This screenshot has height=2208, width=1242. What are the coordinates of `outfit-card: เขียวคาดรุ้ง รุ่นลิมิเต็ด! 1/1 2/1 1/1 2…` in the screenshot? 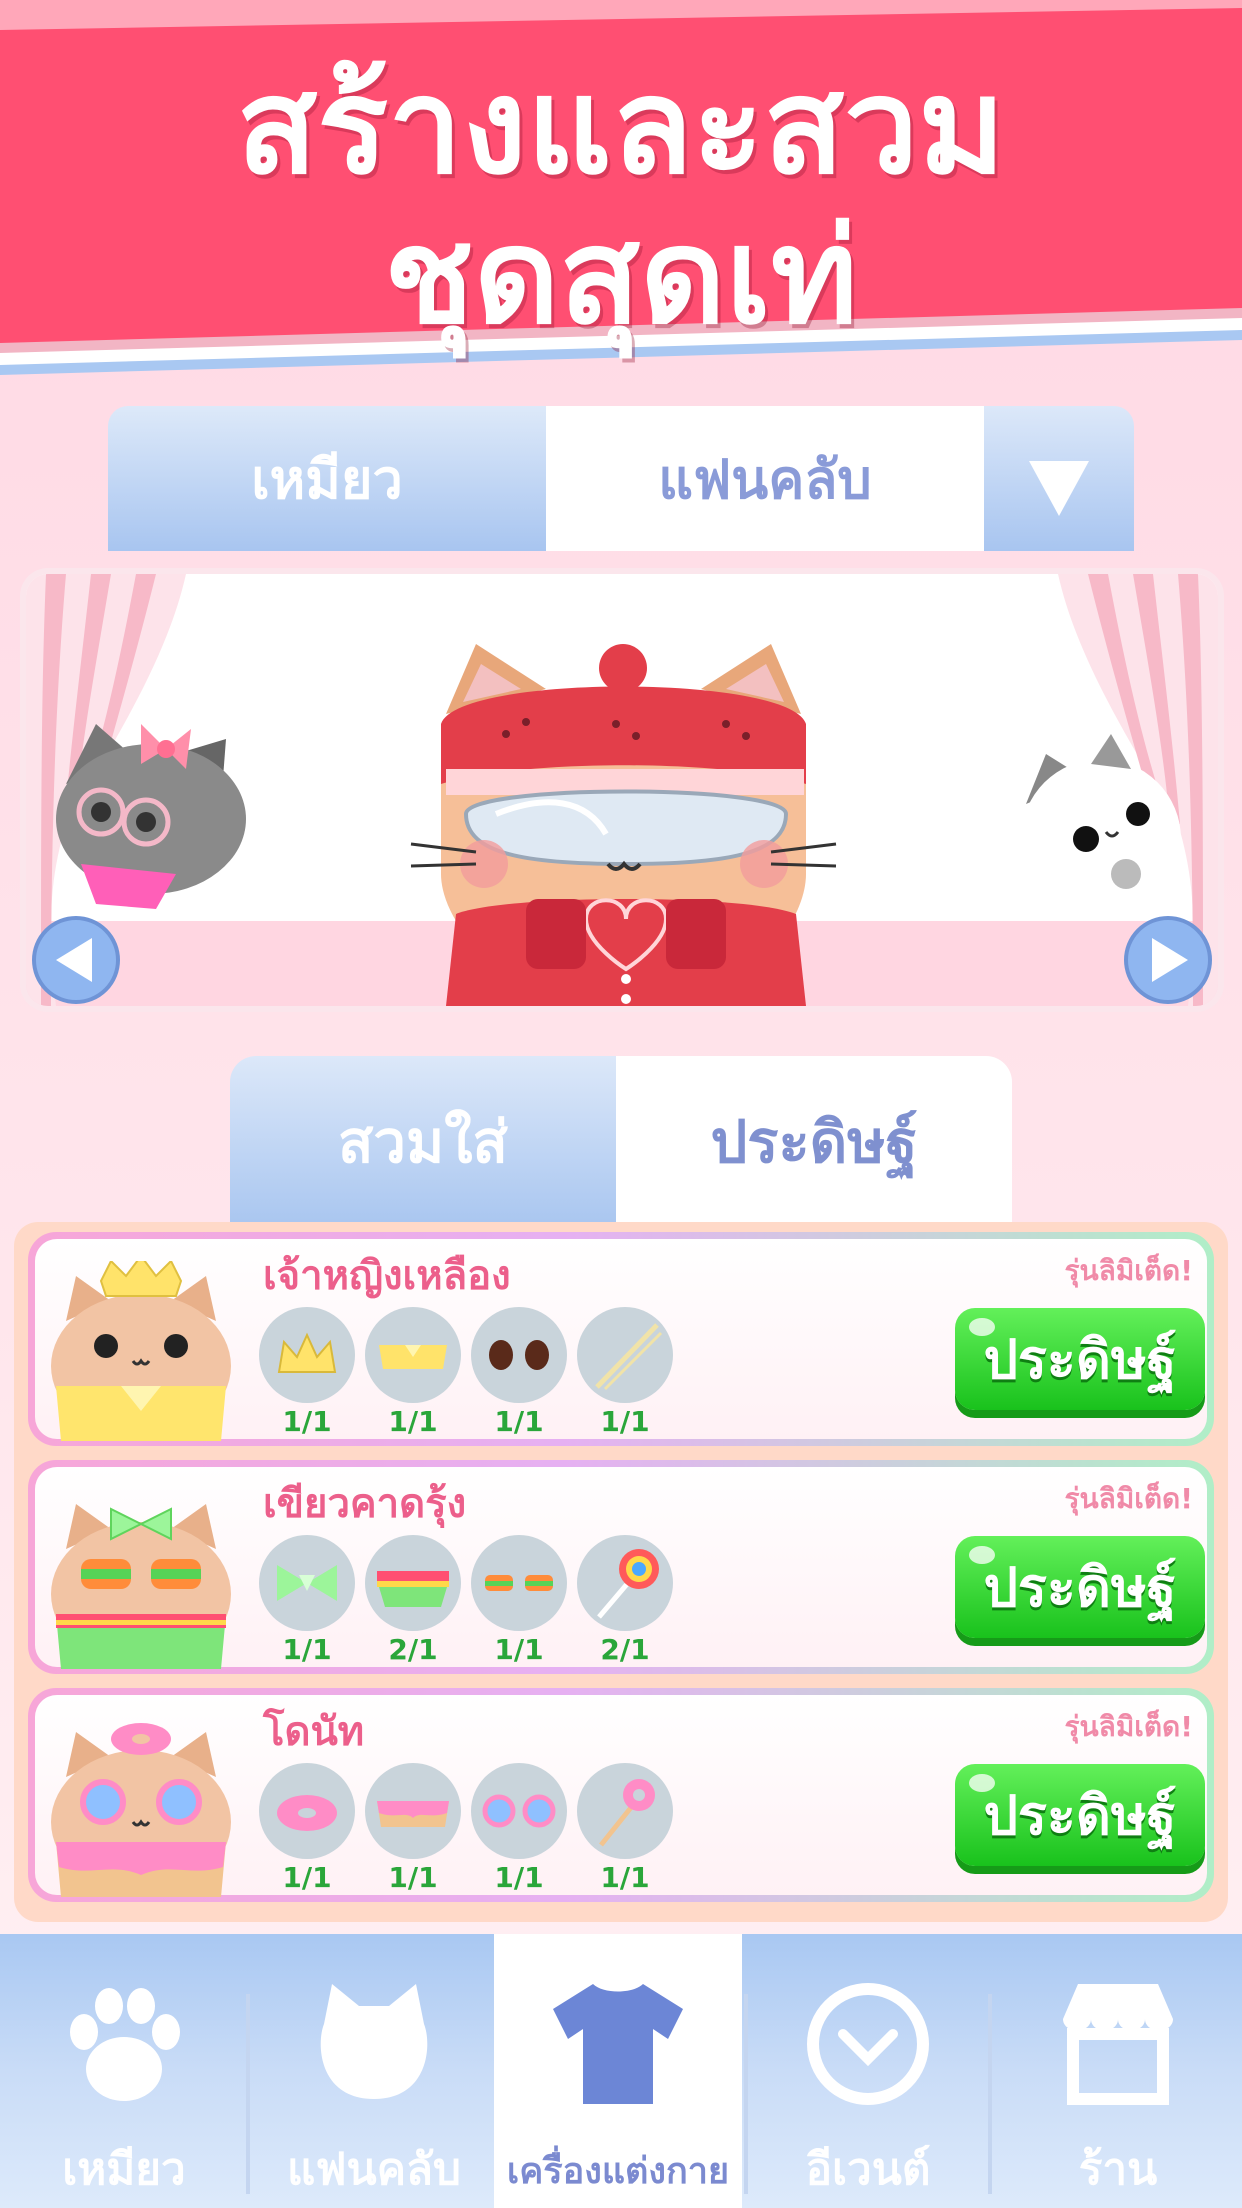 It's located at (621, 1567).